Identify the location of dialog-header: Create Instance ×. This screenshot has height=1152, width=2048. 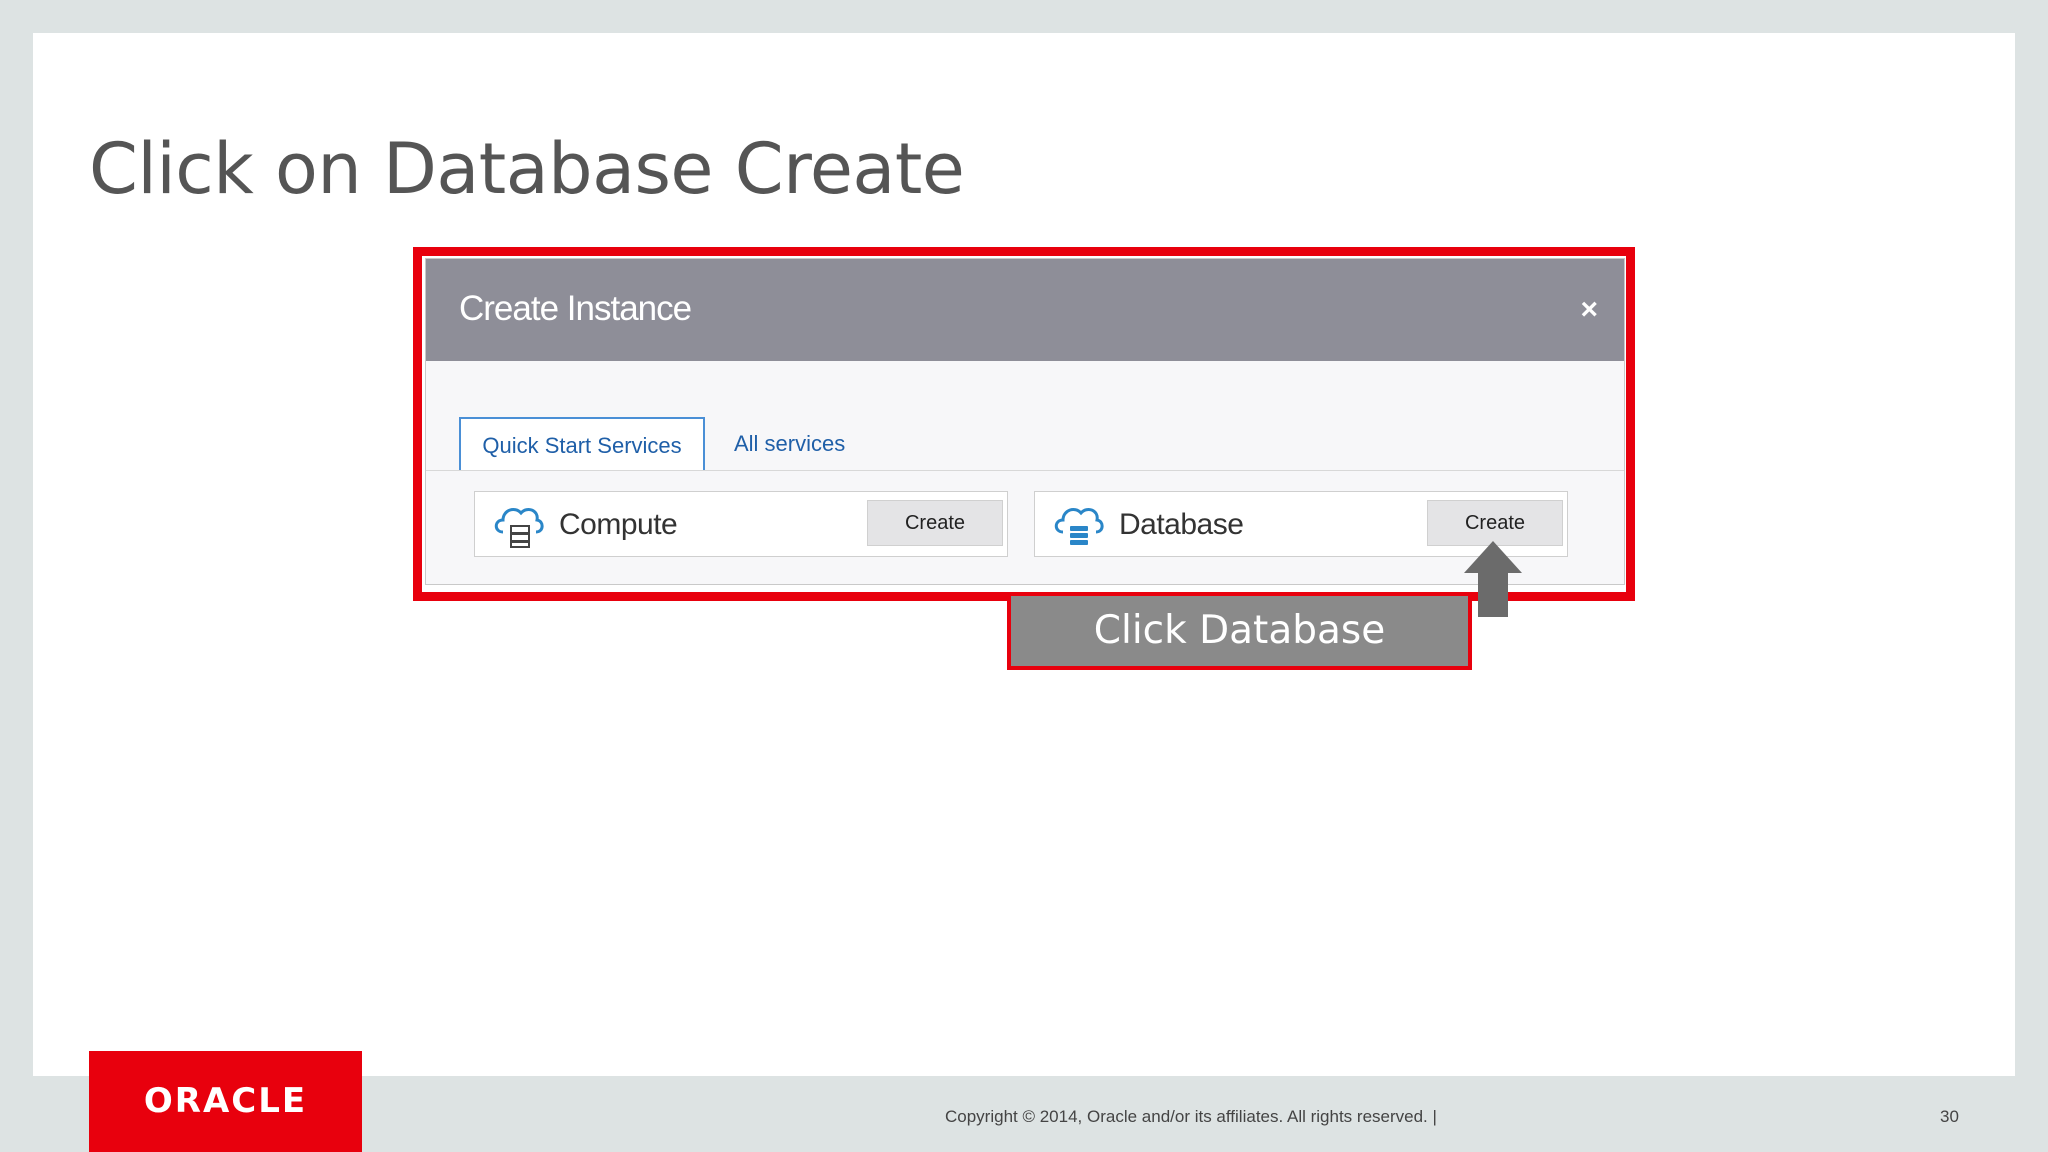
(1025, 310).